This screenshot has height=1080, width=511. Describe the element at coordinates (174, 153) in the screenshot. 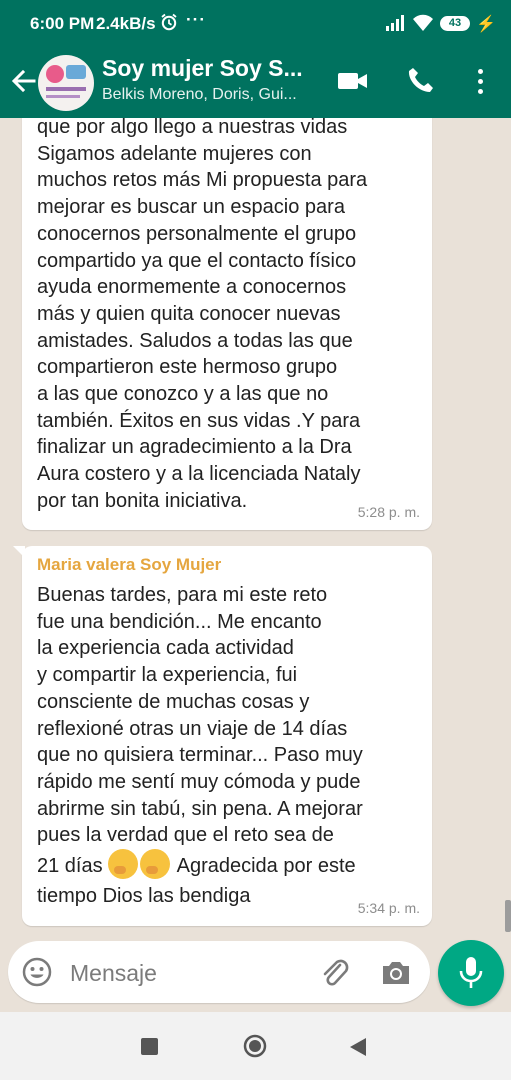

I see `message-line: Sigamos adelante mujeres con` at that location.